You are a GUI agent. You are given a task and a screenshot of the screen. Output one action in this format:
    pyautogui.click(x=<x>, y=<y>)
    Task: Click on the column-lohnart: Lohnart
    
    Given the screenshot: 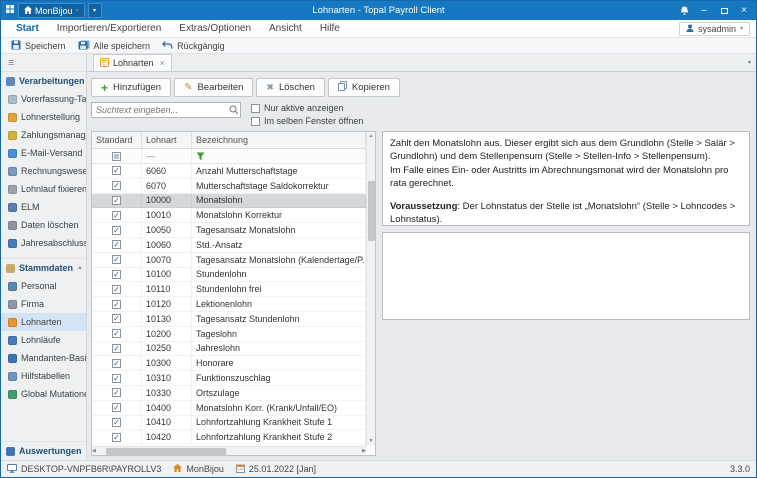 What is the action you would take?
    pyautogui.click(x=167, y=140)
    